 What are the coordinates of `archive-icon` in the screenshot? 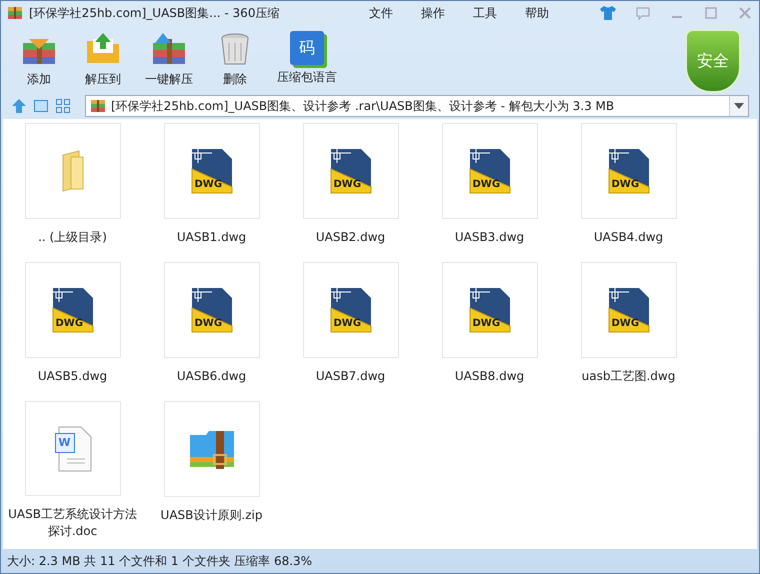 It's located at (98, 106).